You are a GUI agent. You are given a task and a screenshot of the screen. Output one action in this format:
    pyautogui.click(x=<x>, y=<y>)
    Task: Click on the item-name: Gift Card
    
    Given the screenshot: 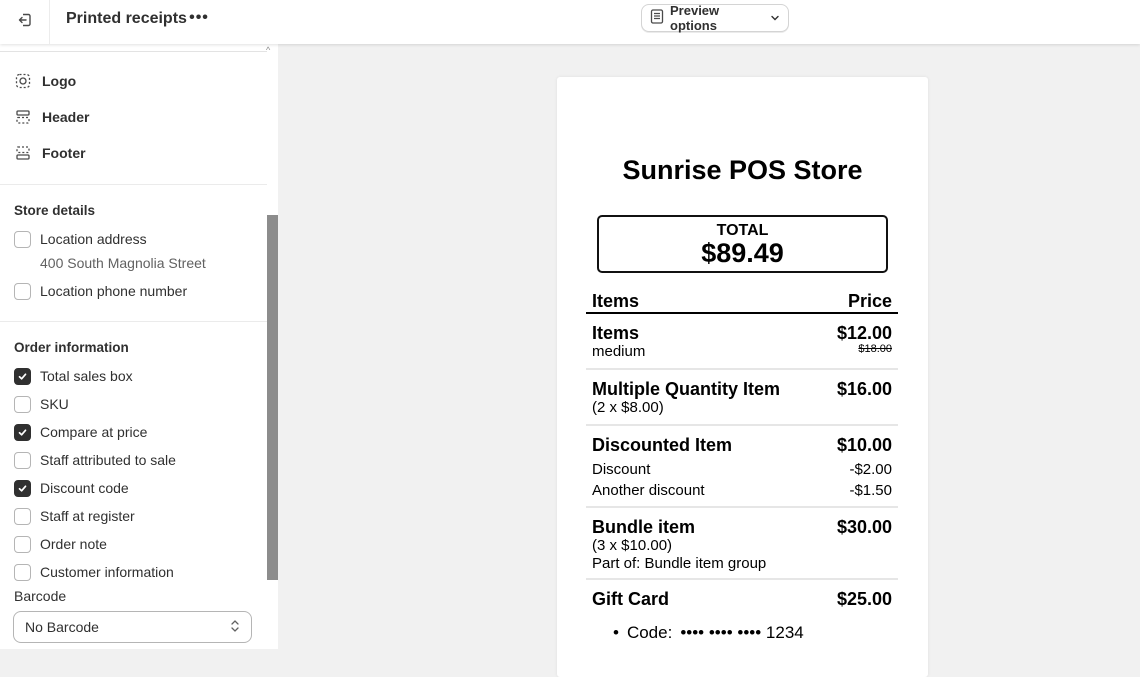 What is the action you would take?
    pyautogui.click(x=631, y=599)
    